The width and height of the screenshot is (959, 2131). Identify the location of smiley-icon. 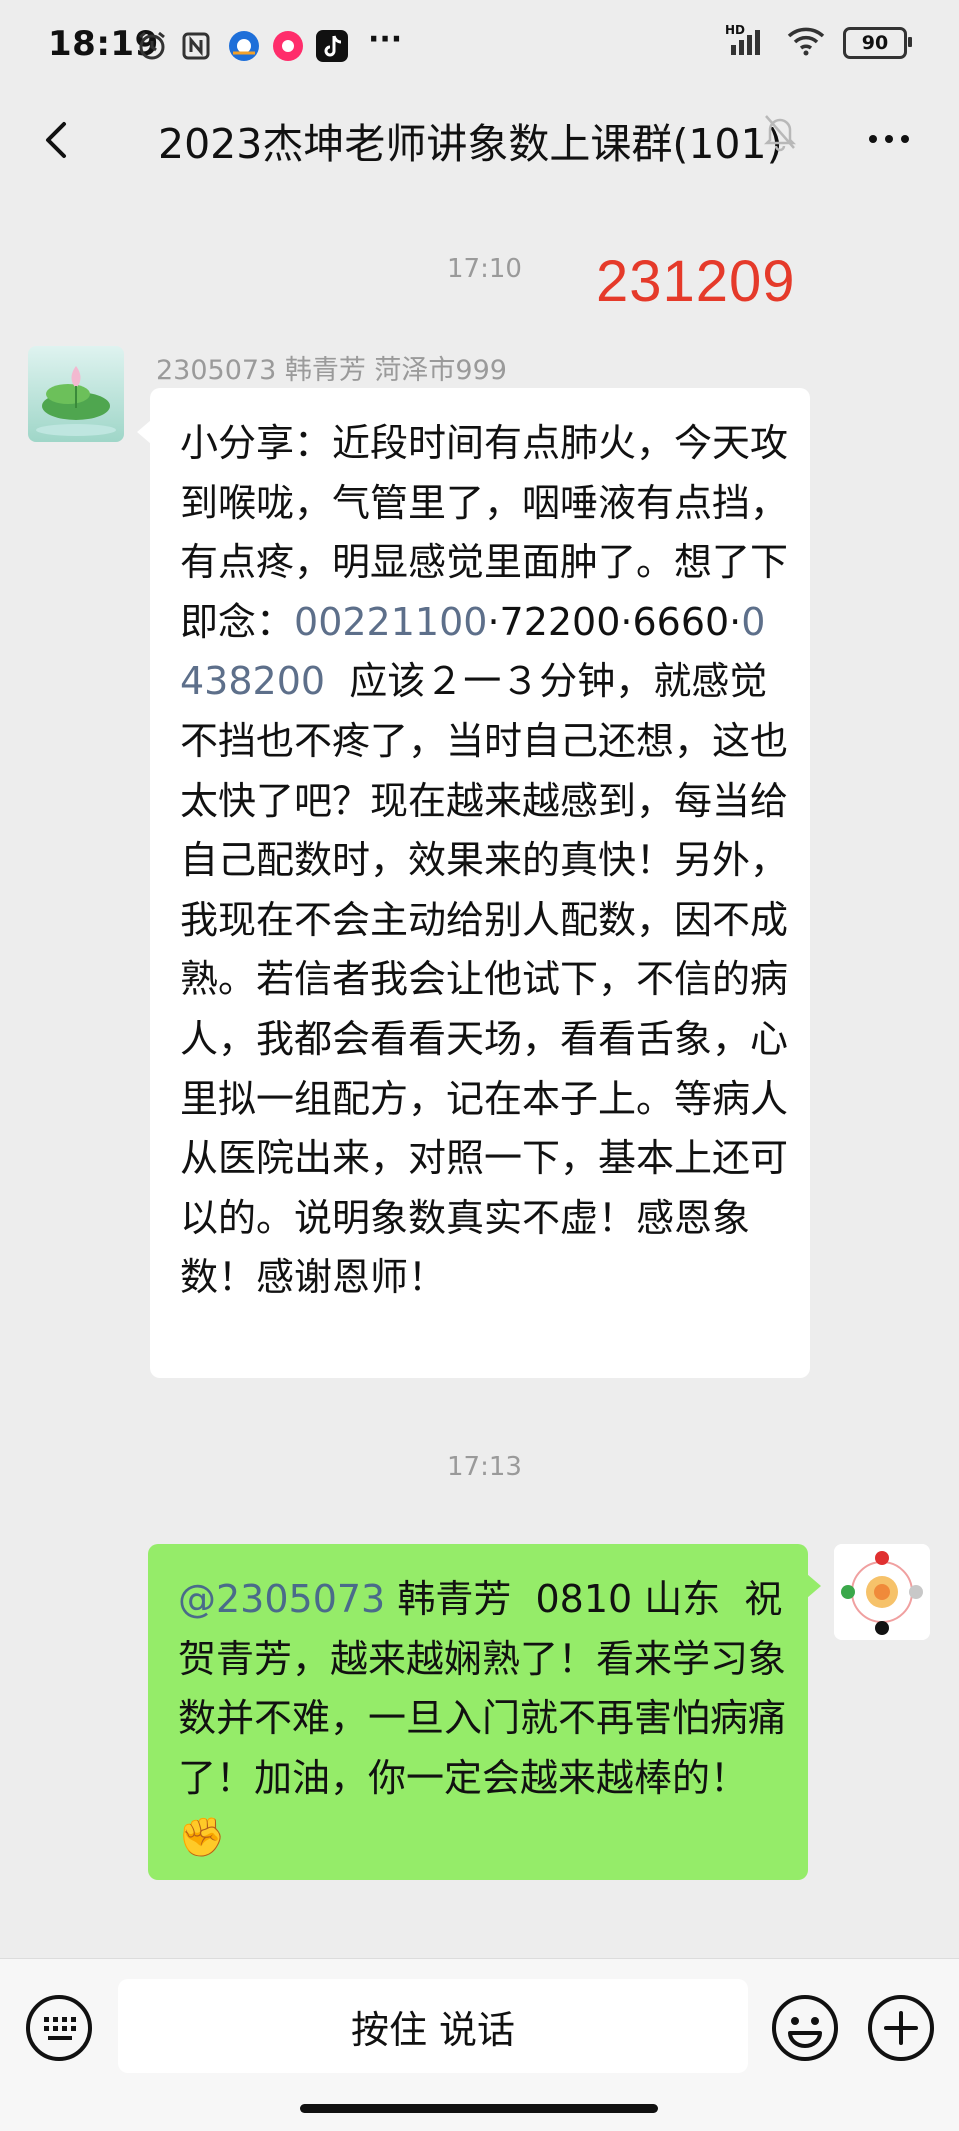
(805, 2028).